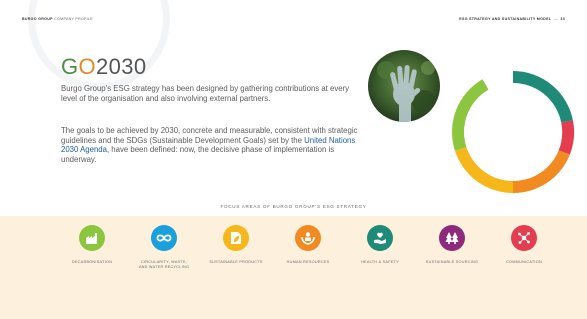 The width and height of the screenshot is (587, 319). Describe the element at coordinates (236, 262) in the screenshot. I see `focus-area-label: SUSTAINABLE PRODUCTS` at that location.